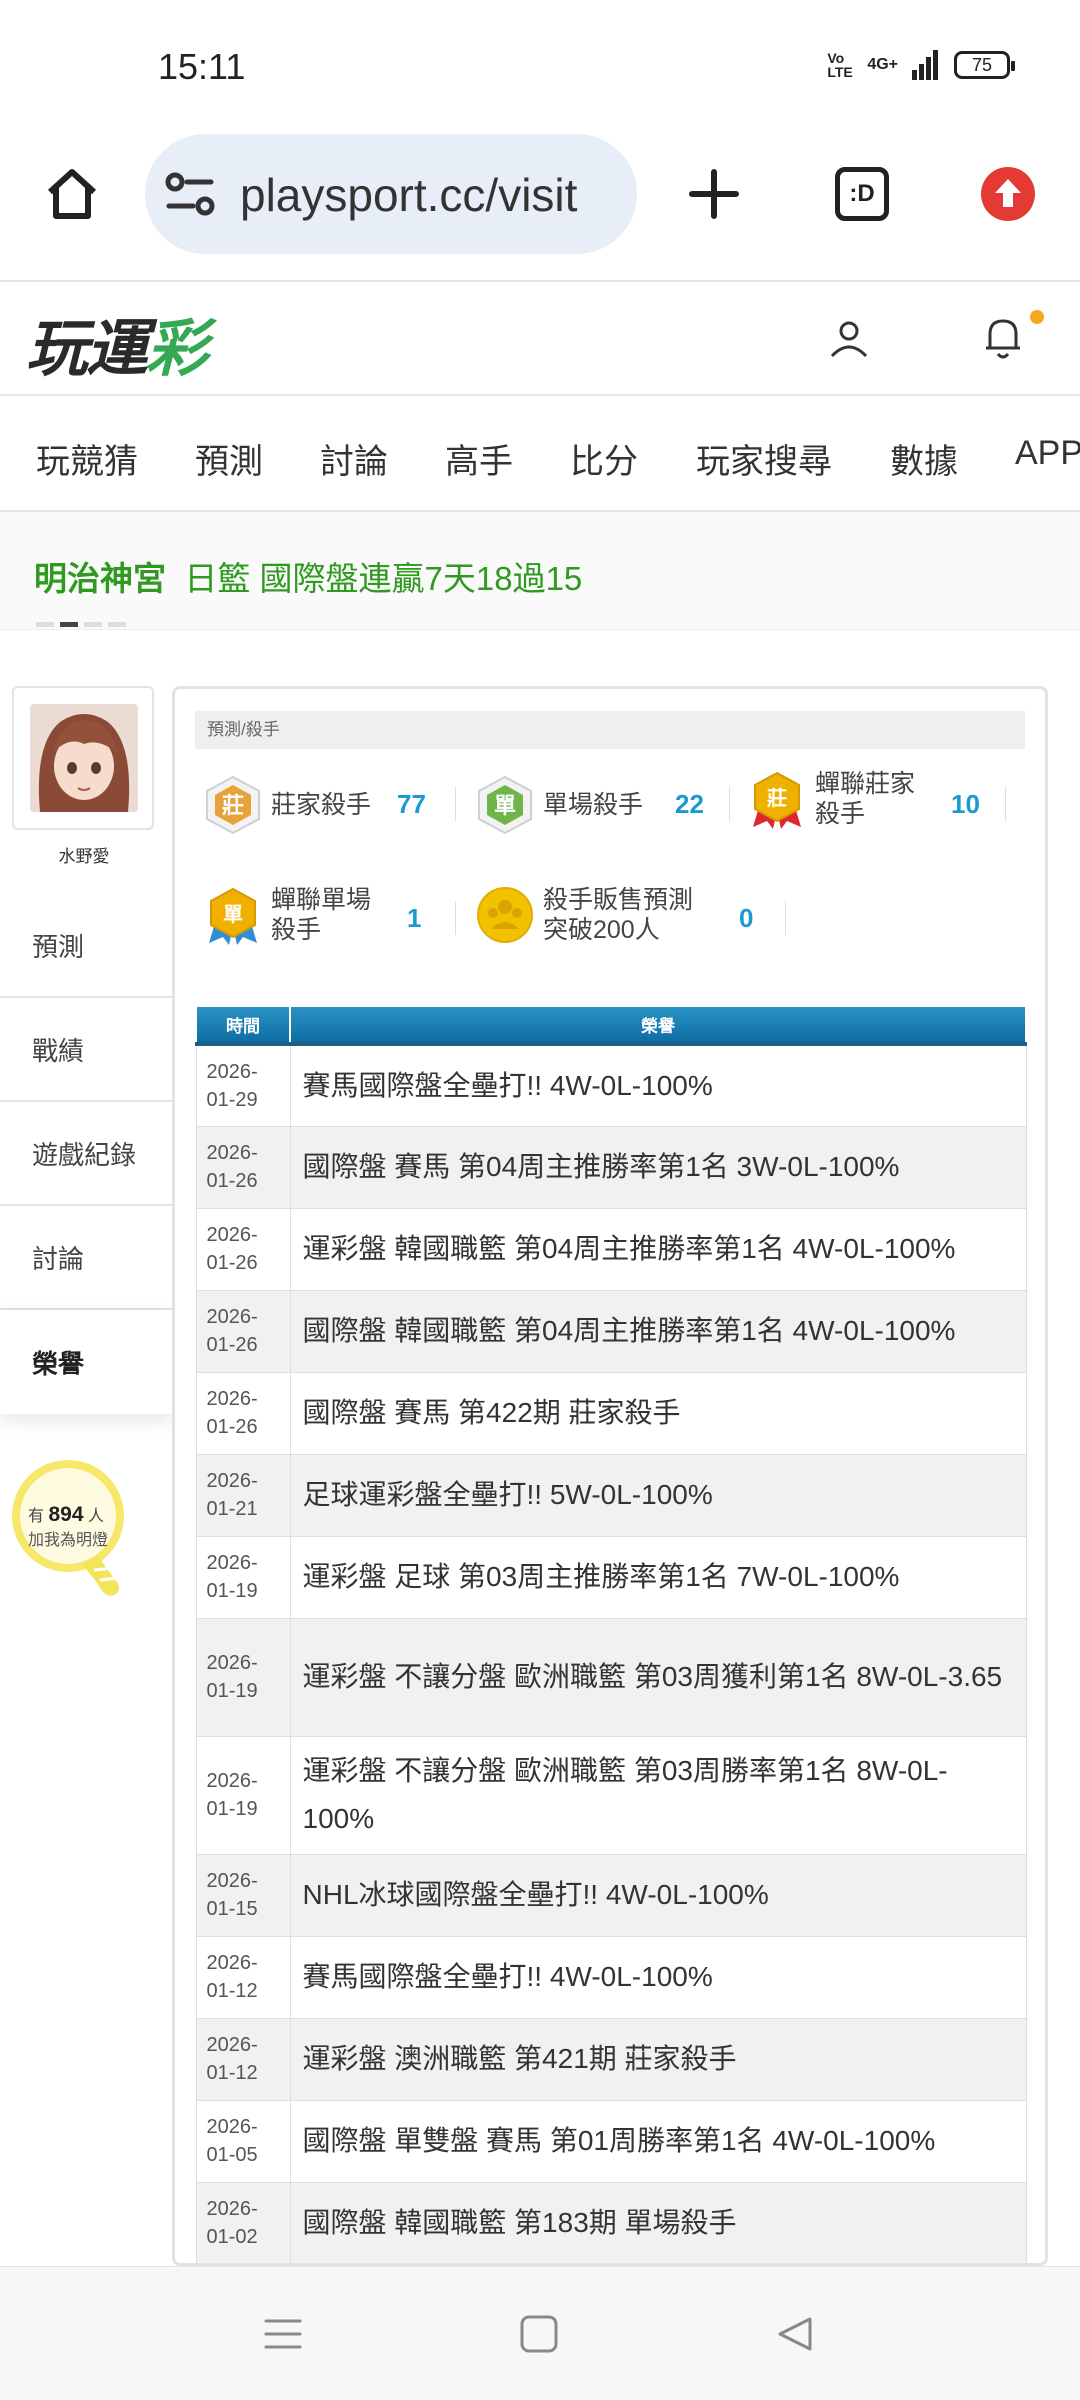 This screenshot has height=2400, width=1080. I want to click on badge-single-killer: 單 單場殺手, so click(559, 805).